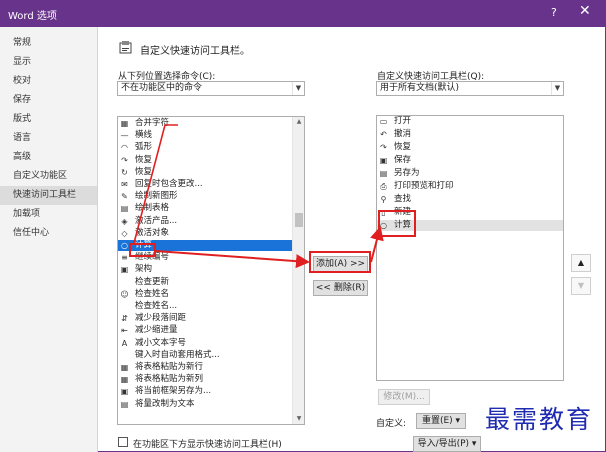 This screenshot has height=452, width=606. I want to click on command-item: 检查更新, so click(205, 282).